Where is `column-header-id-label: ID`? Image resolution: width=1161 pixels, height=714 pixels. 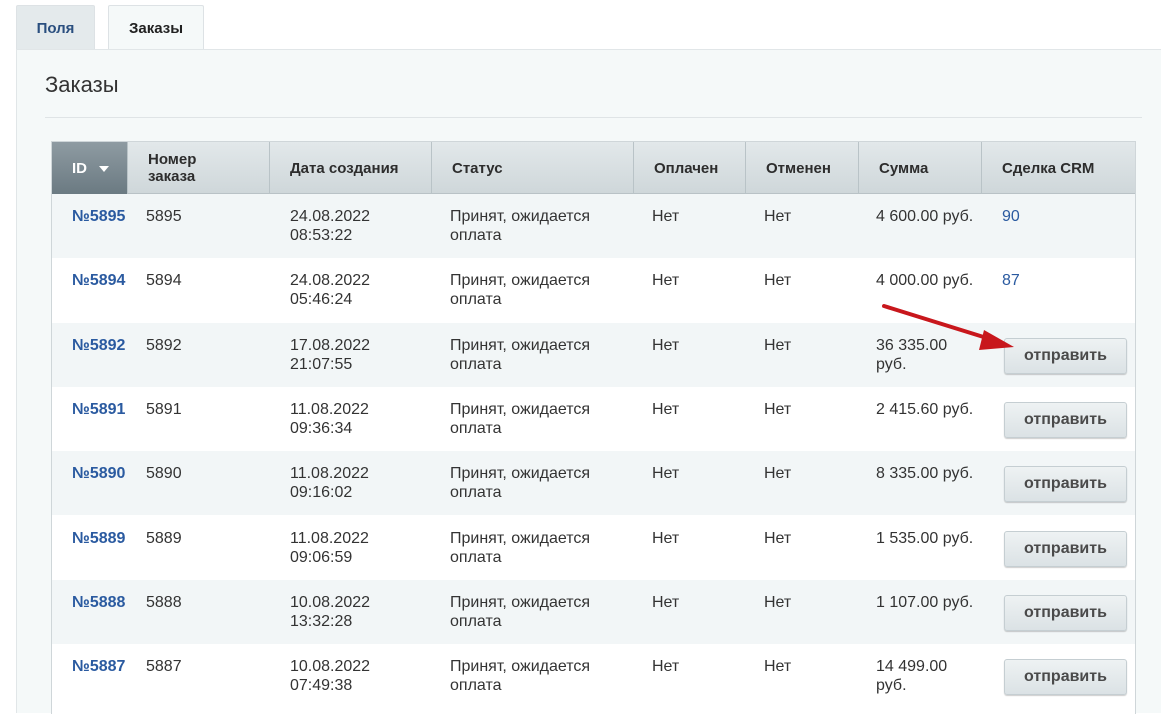
column-header-id-label: ID is located at coordinates (79, 168).